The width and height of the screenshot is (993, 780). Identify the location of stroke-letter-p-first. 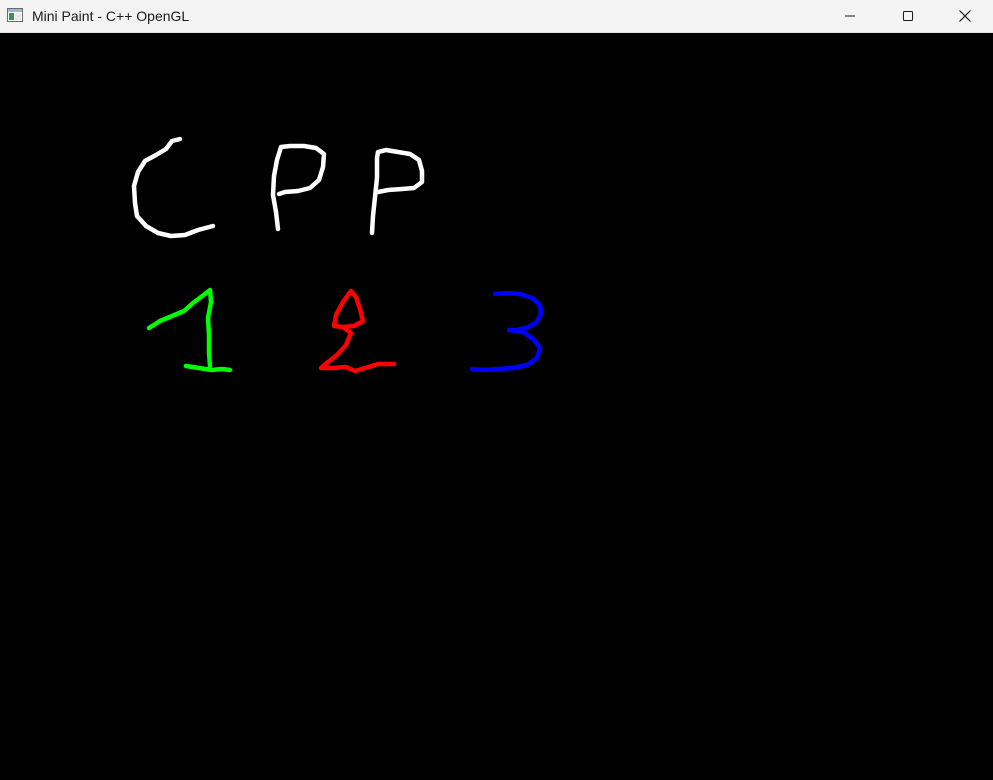
(298, 187).